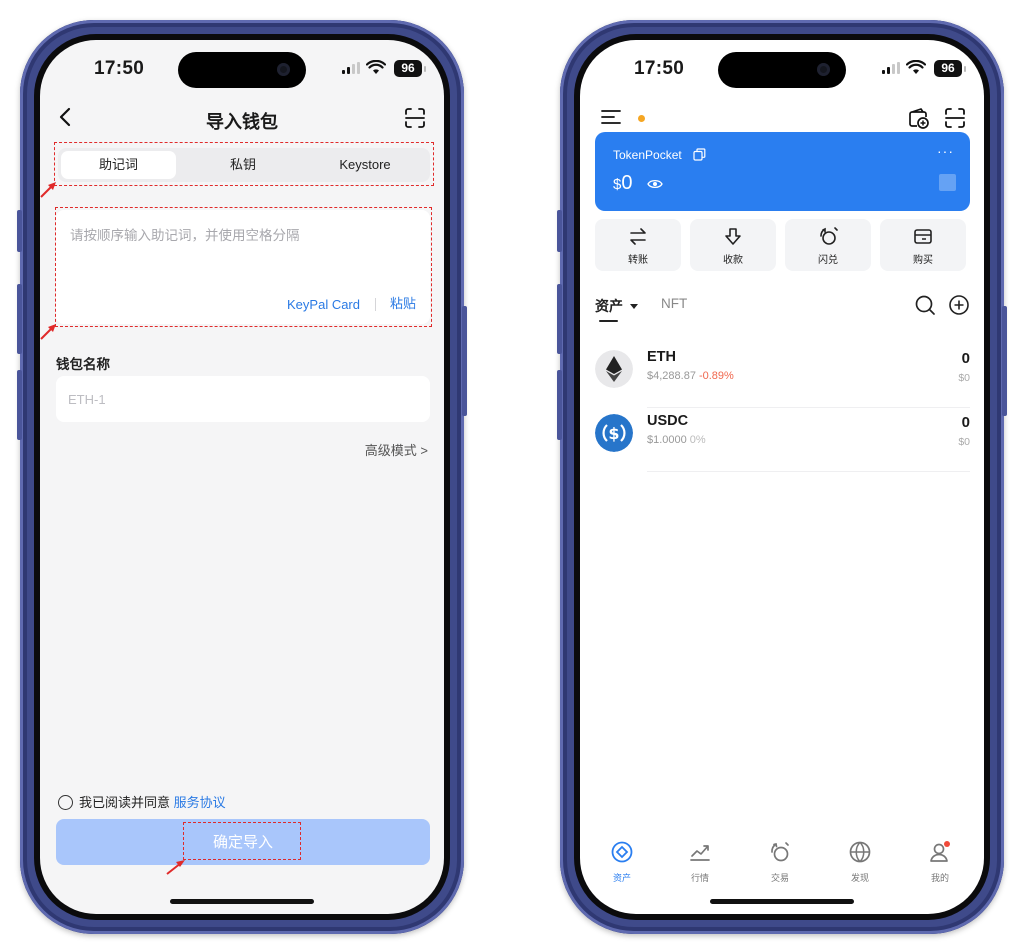 The height and width of the screenshot is (948, 1024). I want to click on bottom-tab-assets: 资产, so click(622, 862).